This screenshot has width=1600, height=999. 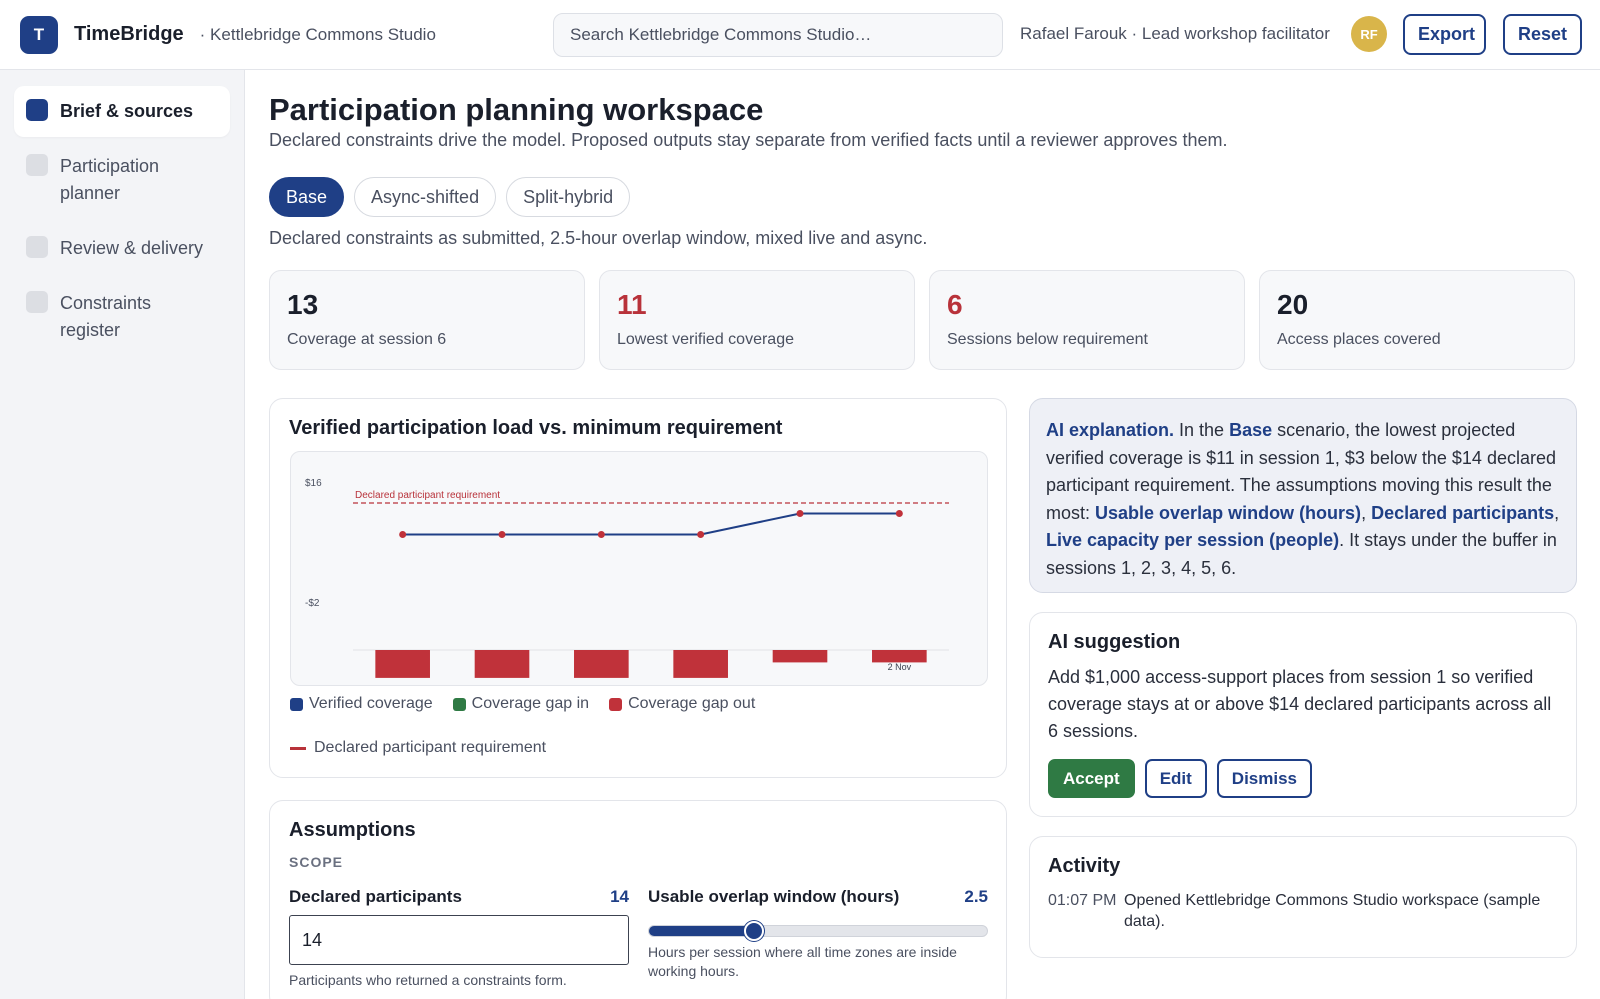 I want to click on declared-participants-input, so click(x=459, y=940).